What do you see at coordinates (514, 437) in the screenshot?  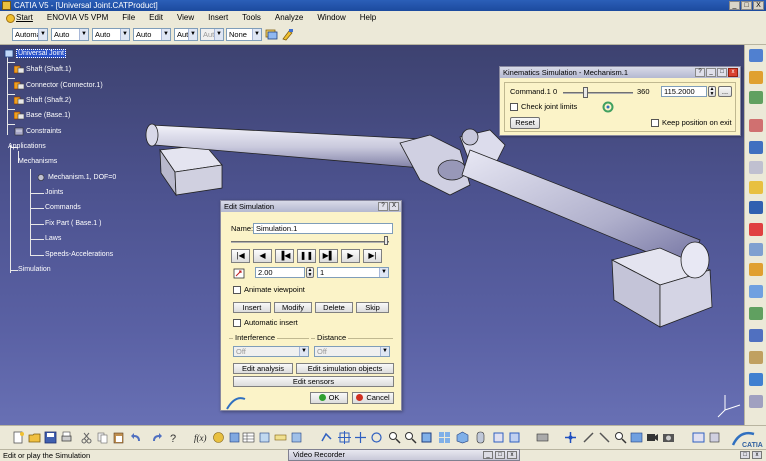 I see `swap-visible-space-icon` at bounding box center [514, 437].